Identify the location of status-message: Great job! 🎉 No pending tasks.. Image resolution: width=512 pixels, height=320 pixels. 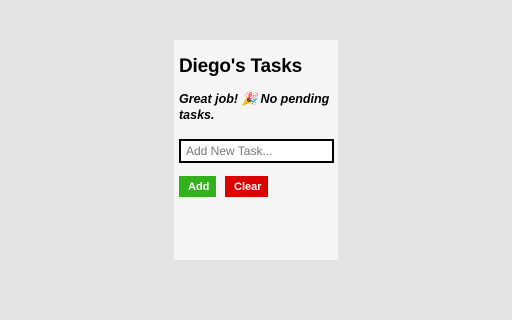
(254, 107).